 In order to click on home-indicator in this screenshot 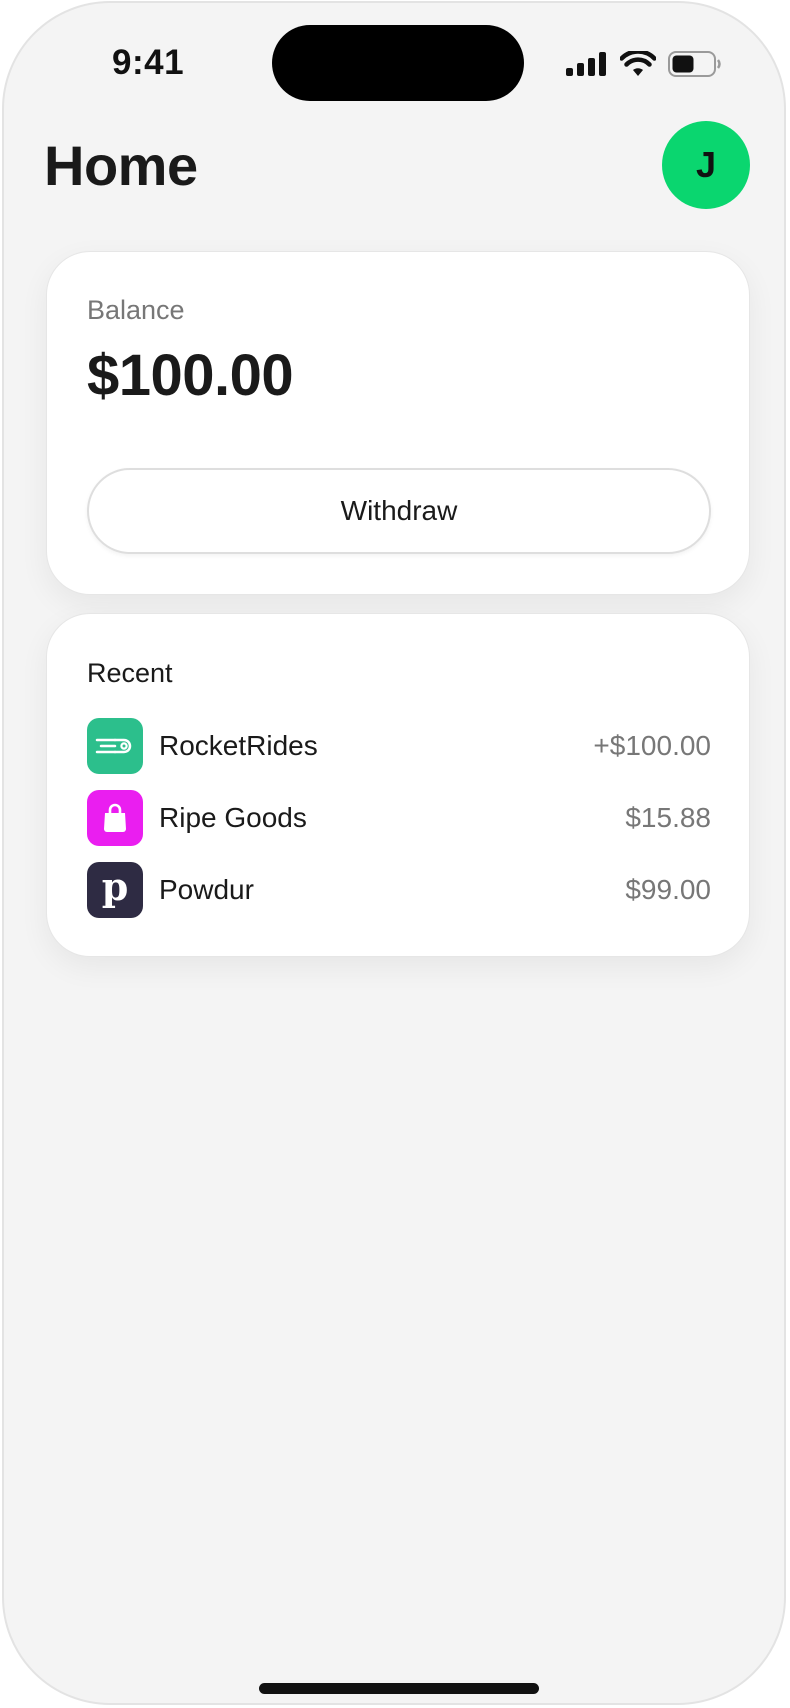, I will do `click(399, 1688)`.